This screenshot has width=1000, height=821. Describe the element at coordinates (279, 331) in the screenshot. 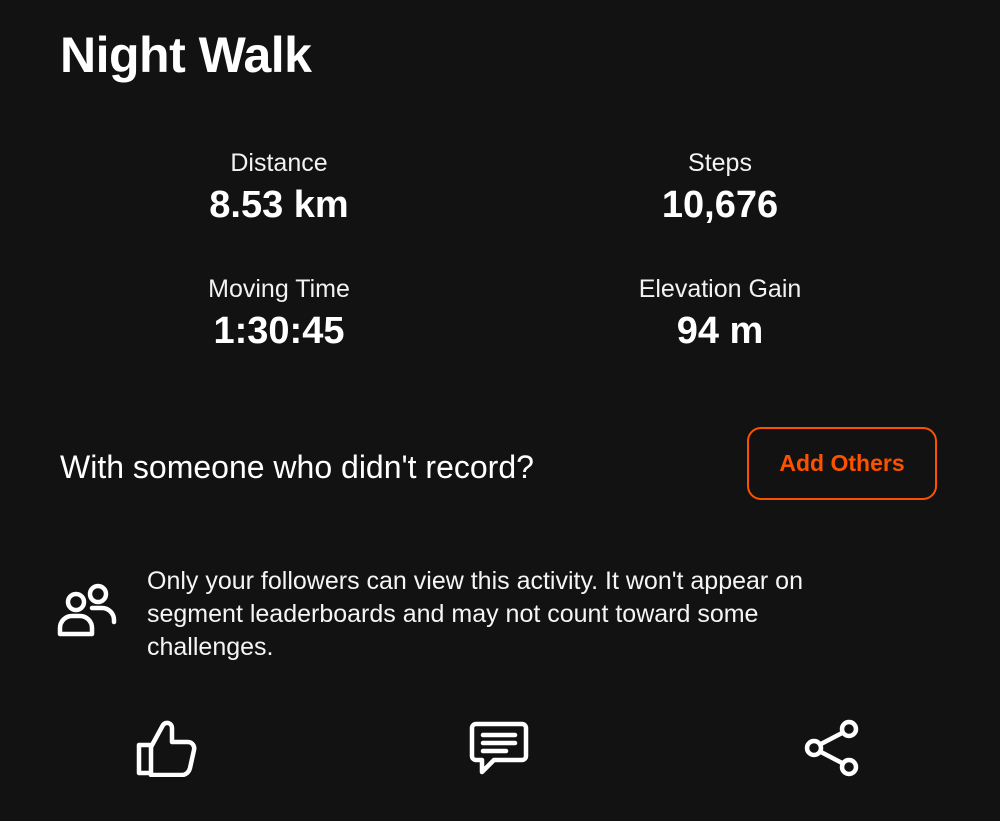

I see `stat-moving-time-value: 1:30:45` at that location.